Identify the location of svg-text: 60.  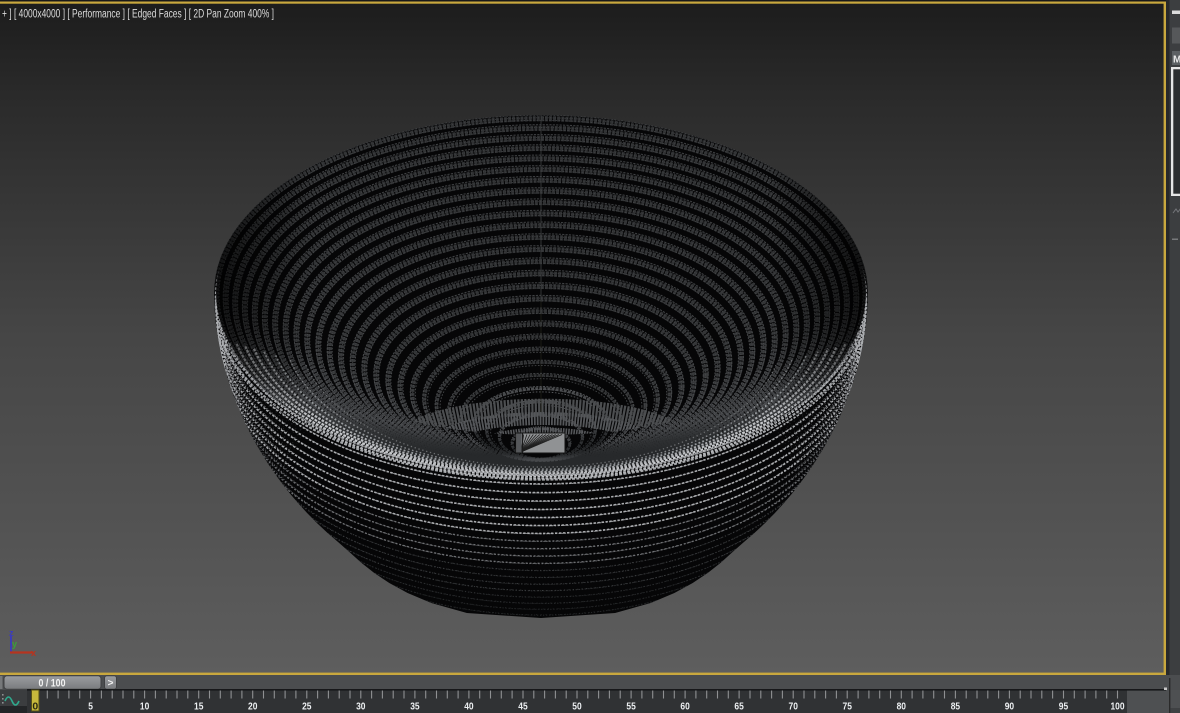
(685, 707).